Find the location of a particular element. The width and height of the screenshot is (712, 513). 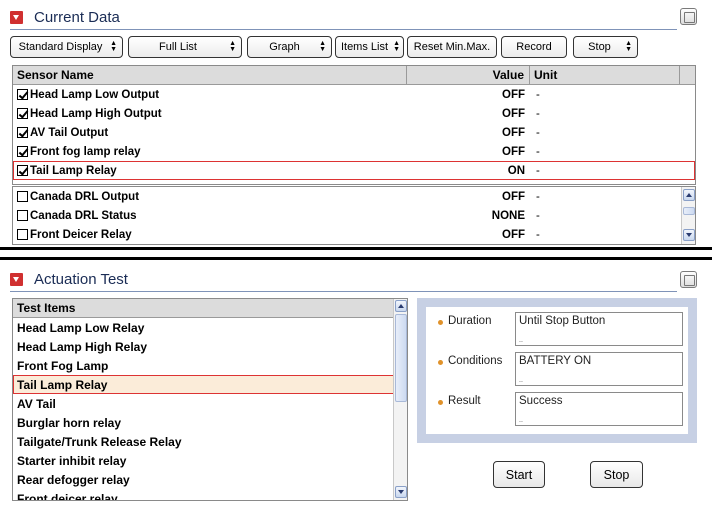

current-data-header: Current Data is located at coordinates (65, 17).